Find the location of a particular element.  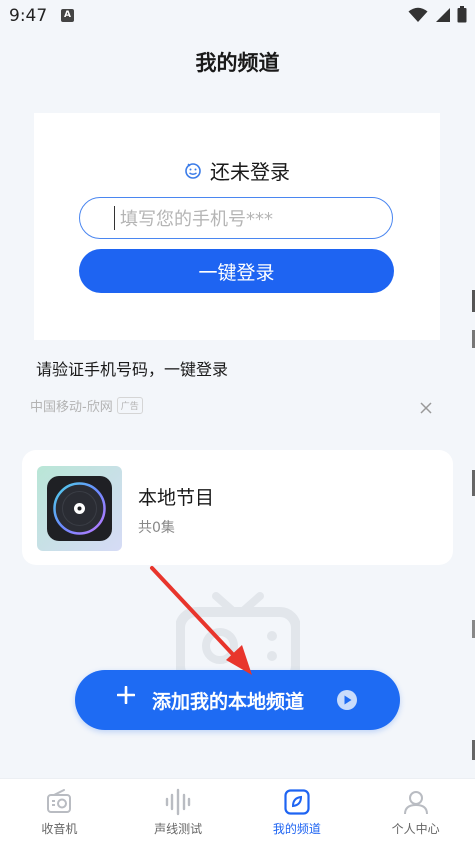

phone-placeholder: 填写您的手机号*** is located at coordinates (196, 219).